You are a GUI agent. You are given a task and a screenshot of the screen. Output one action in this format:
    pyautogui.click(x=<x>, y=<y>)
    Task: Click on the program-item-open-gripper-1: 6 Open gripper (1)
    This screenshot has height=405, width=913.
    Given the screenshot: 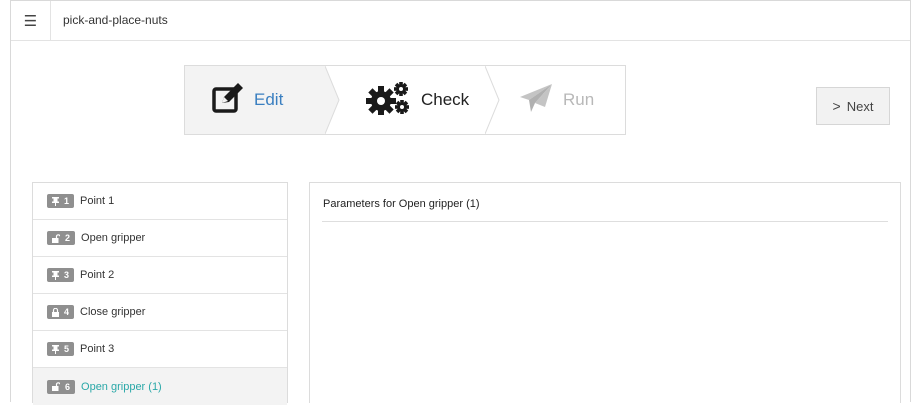 What is the action you would take?
    pyautogui.click(x=160, y=386)
    